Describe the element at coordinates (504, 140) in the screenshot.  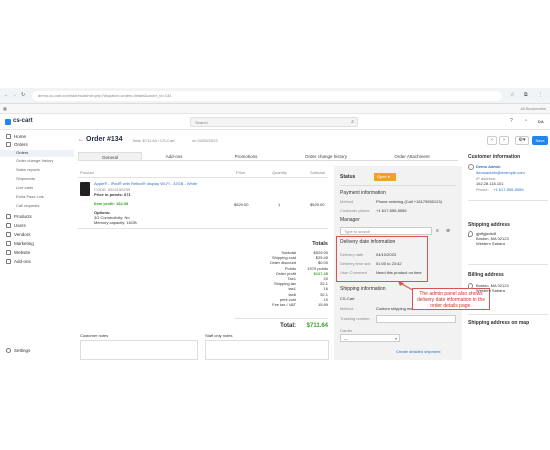
I see `next-order-button: ›` at that location.